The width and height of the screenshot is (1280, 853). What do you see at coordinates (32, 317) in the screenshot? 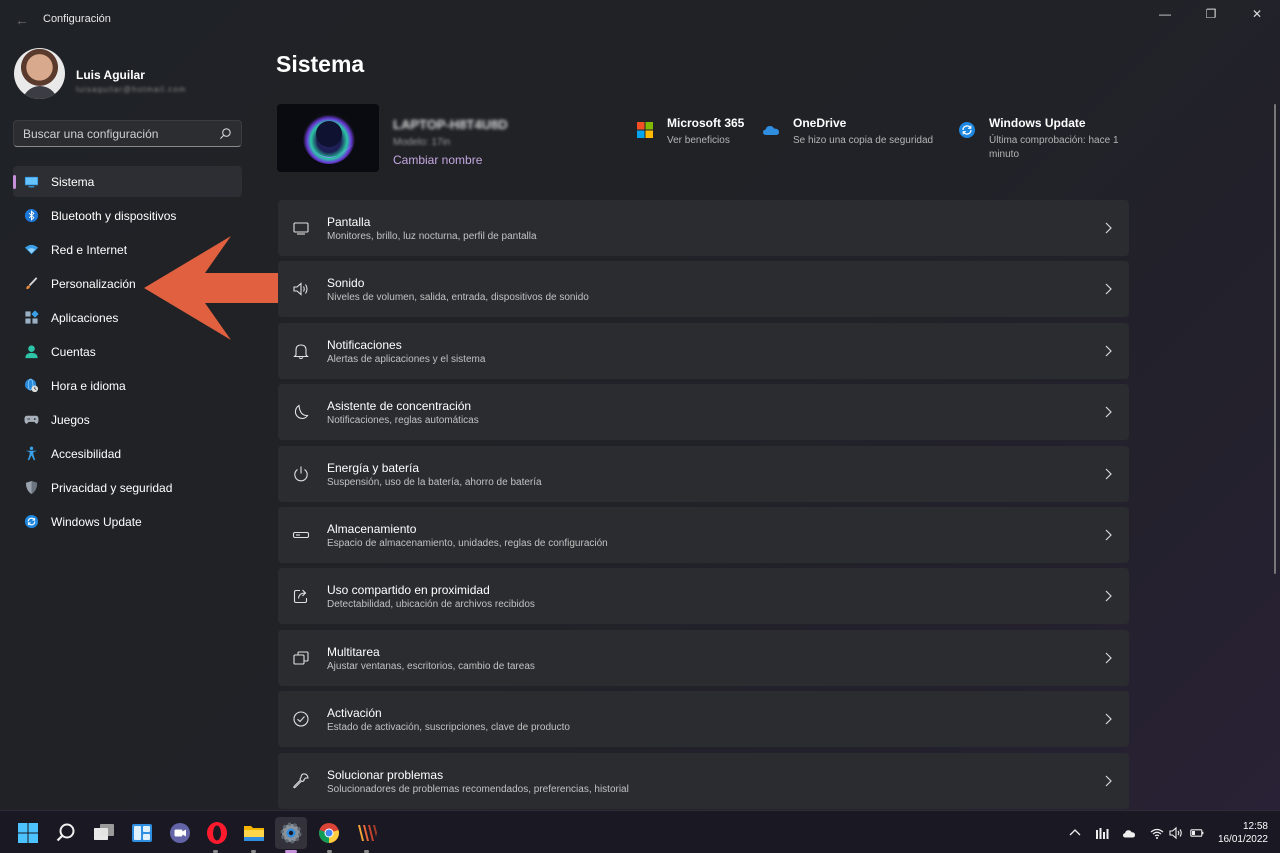
I see `apps-icon` at bounding box center [32, 317].